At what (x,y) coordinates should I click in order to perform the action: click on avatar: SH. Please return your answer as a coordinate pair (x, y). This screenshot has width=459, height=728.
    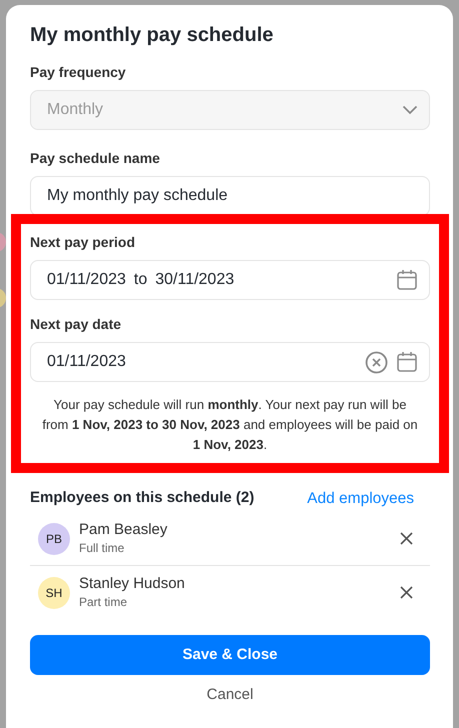
    Looking at the image, I should click on (54, 592).